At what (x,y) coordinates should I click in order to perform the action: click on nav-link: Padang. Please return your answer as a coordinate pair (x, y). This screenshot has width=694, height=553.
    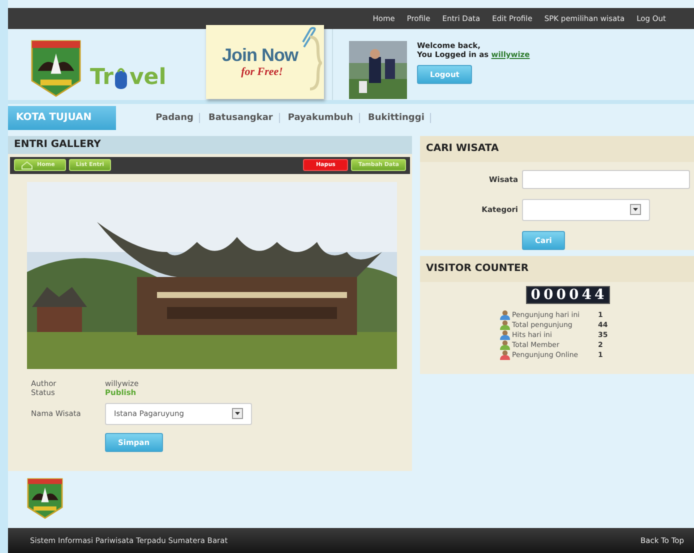
    Looking at the image, I should click on (175, 117).